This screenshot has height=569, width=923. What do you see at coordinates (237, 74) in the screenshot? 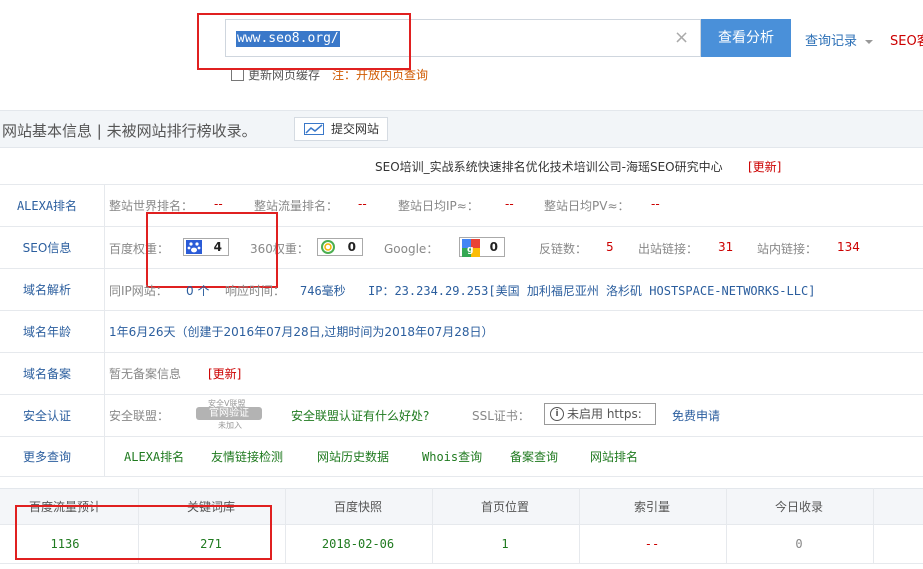
I see `refresh-cache-checkbox` at bounding box center [237, 74].